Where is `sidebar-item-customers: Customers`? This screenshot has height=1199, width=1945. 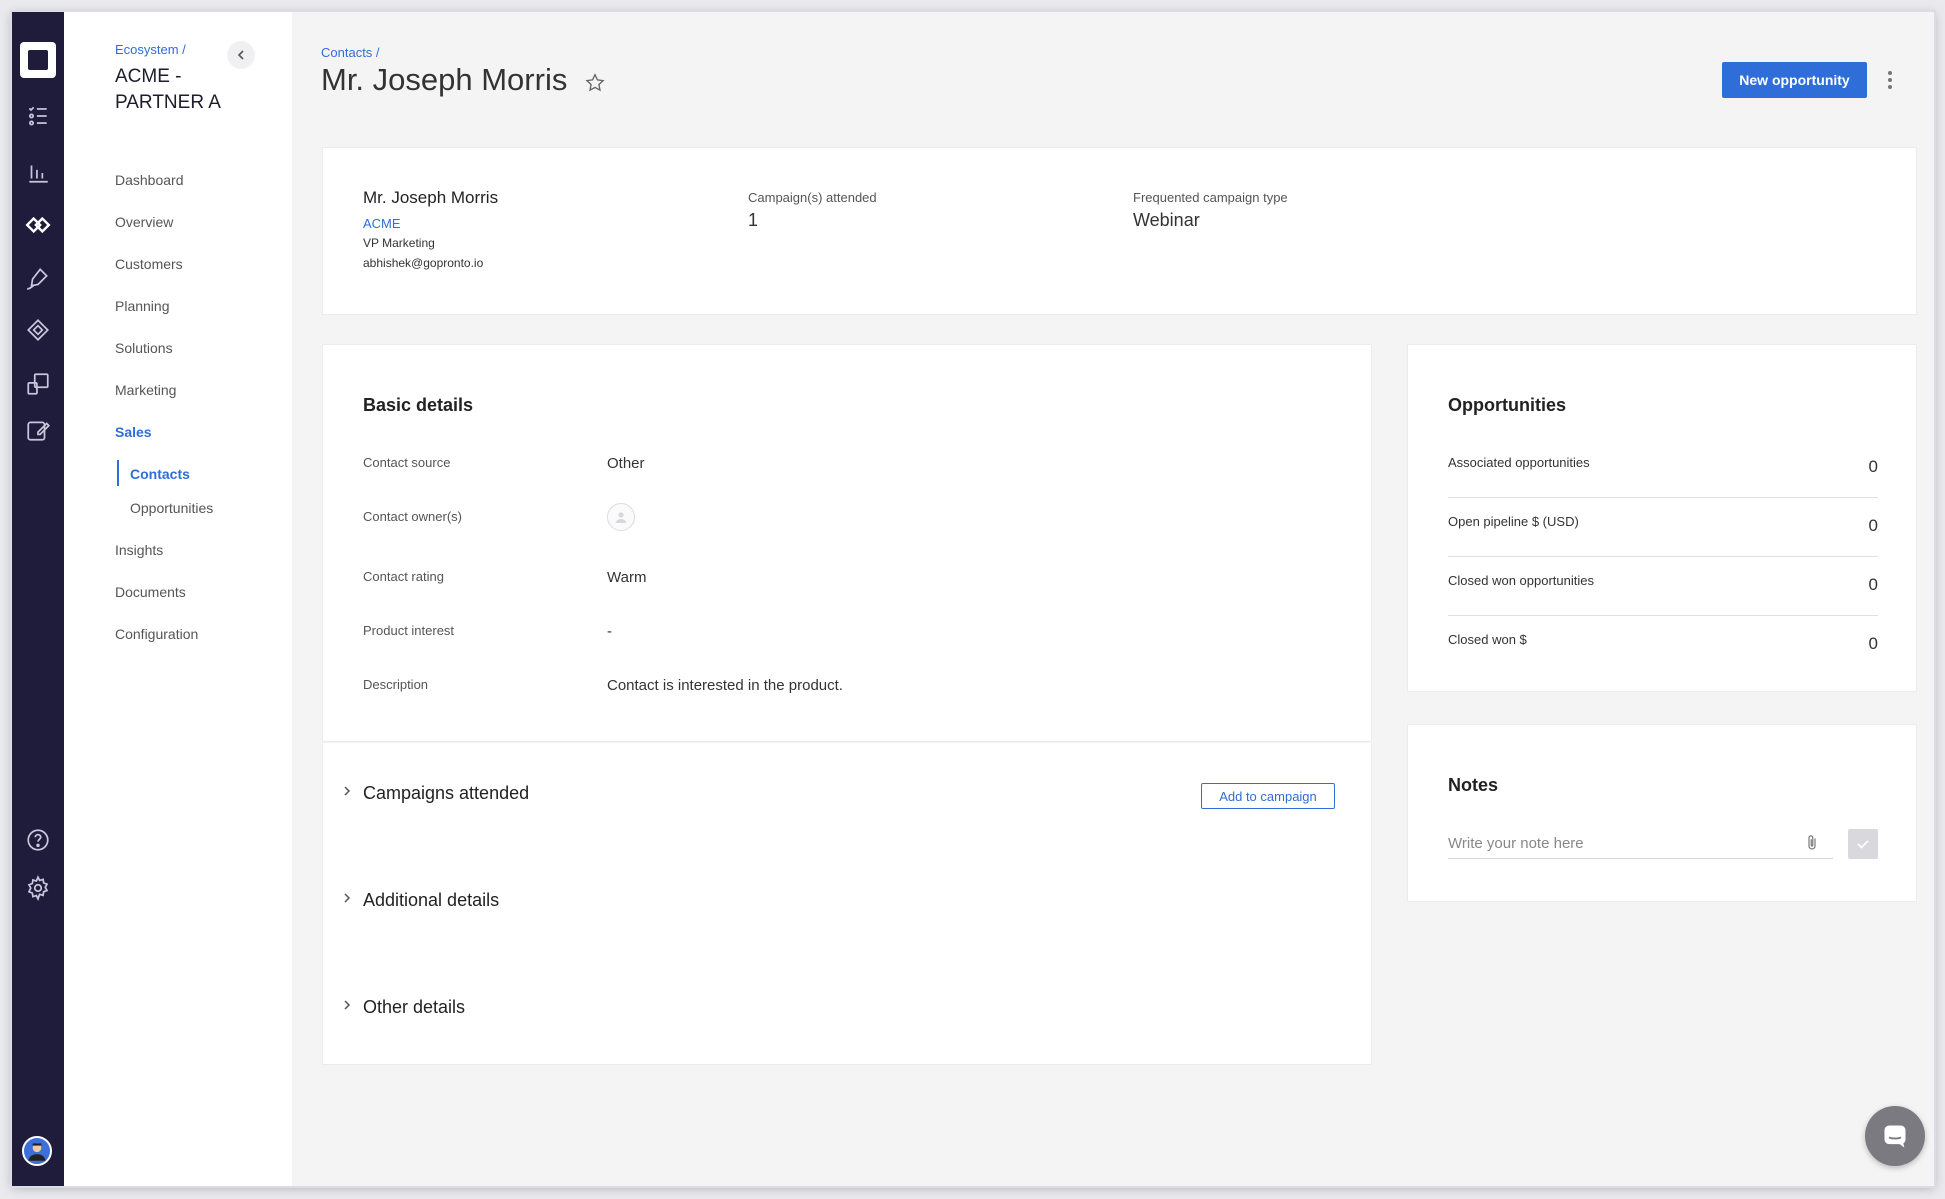 sidebar-item-customers: Customers is located at coordinates (149, 264).